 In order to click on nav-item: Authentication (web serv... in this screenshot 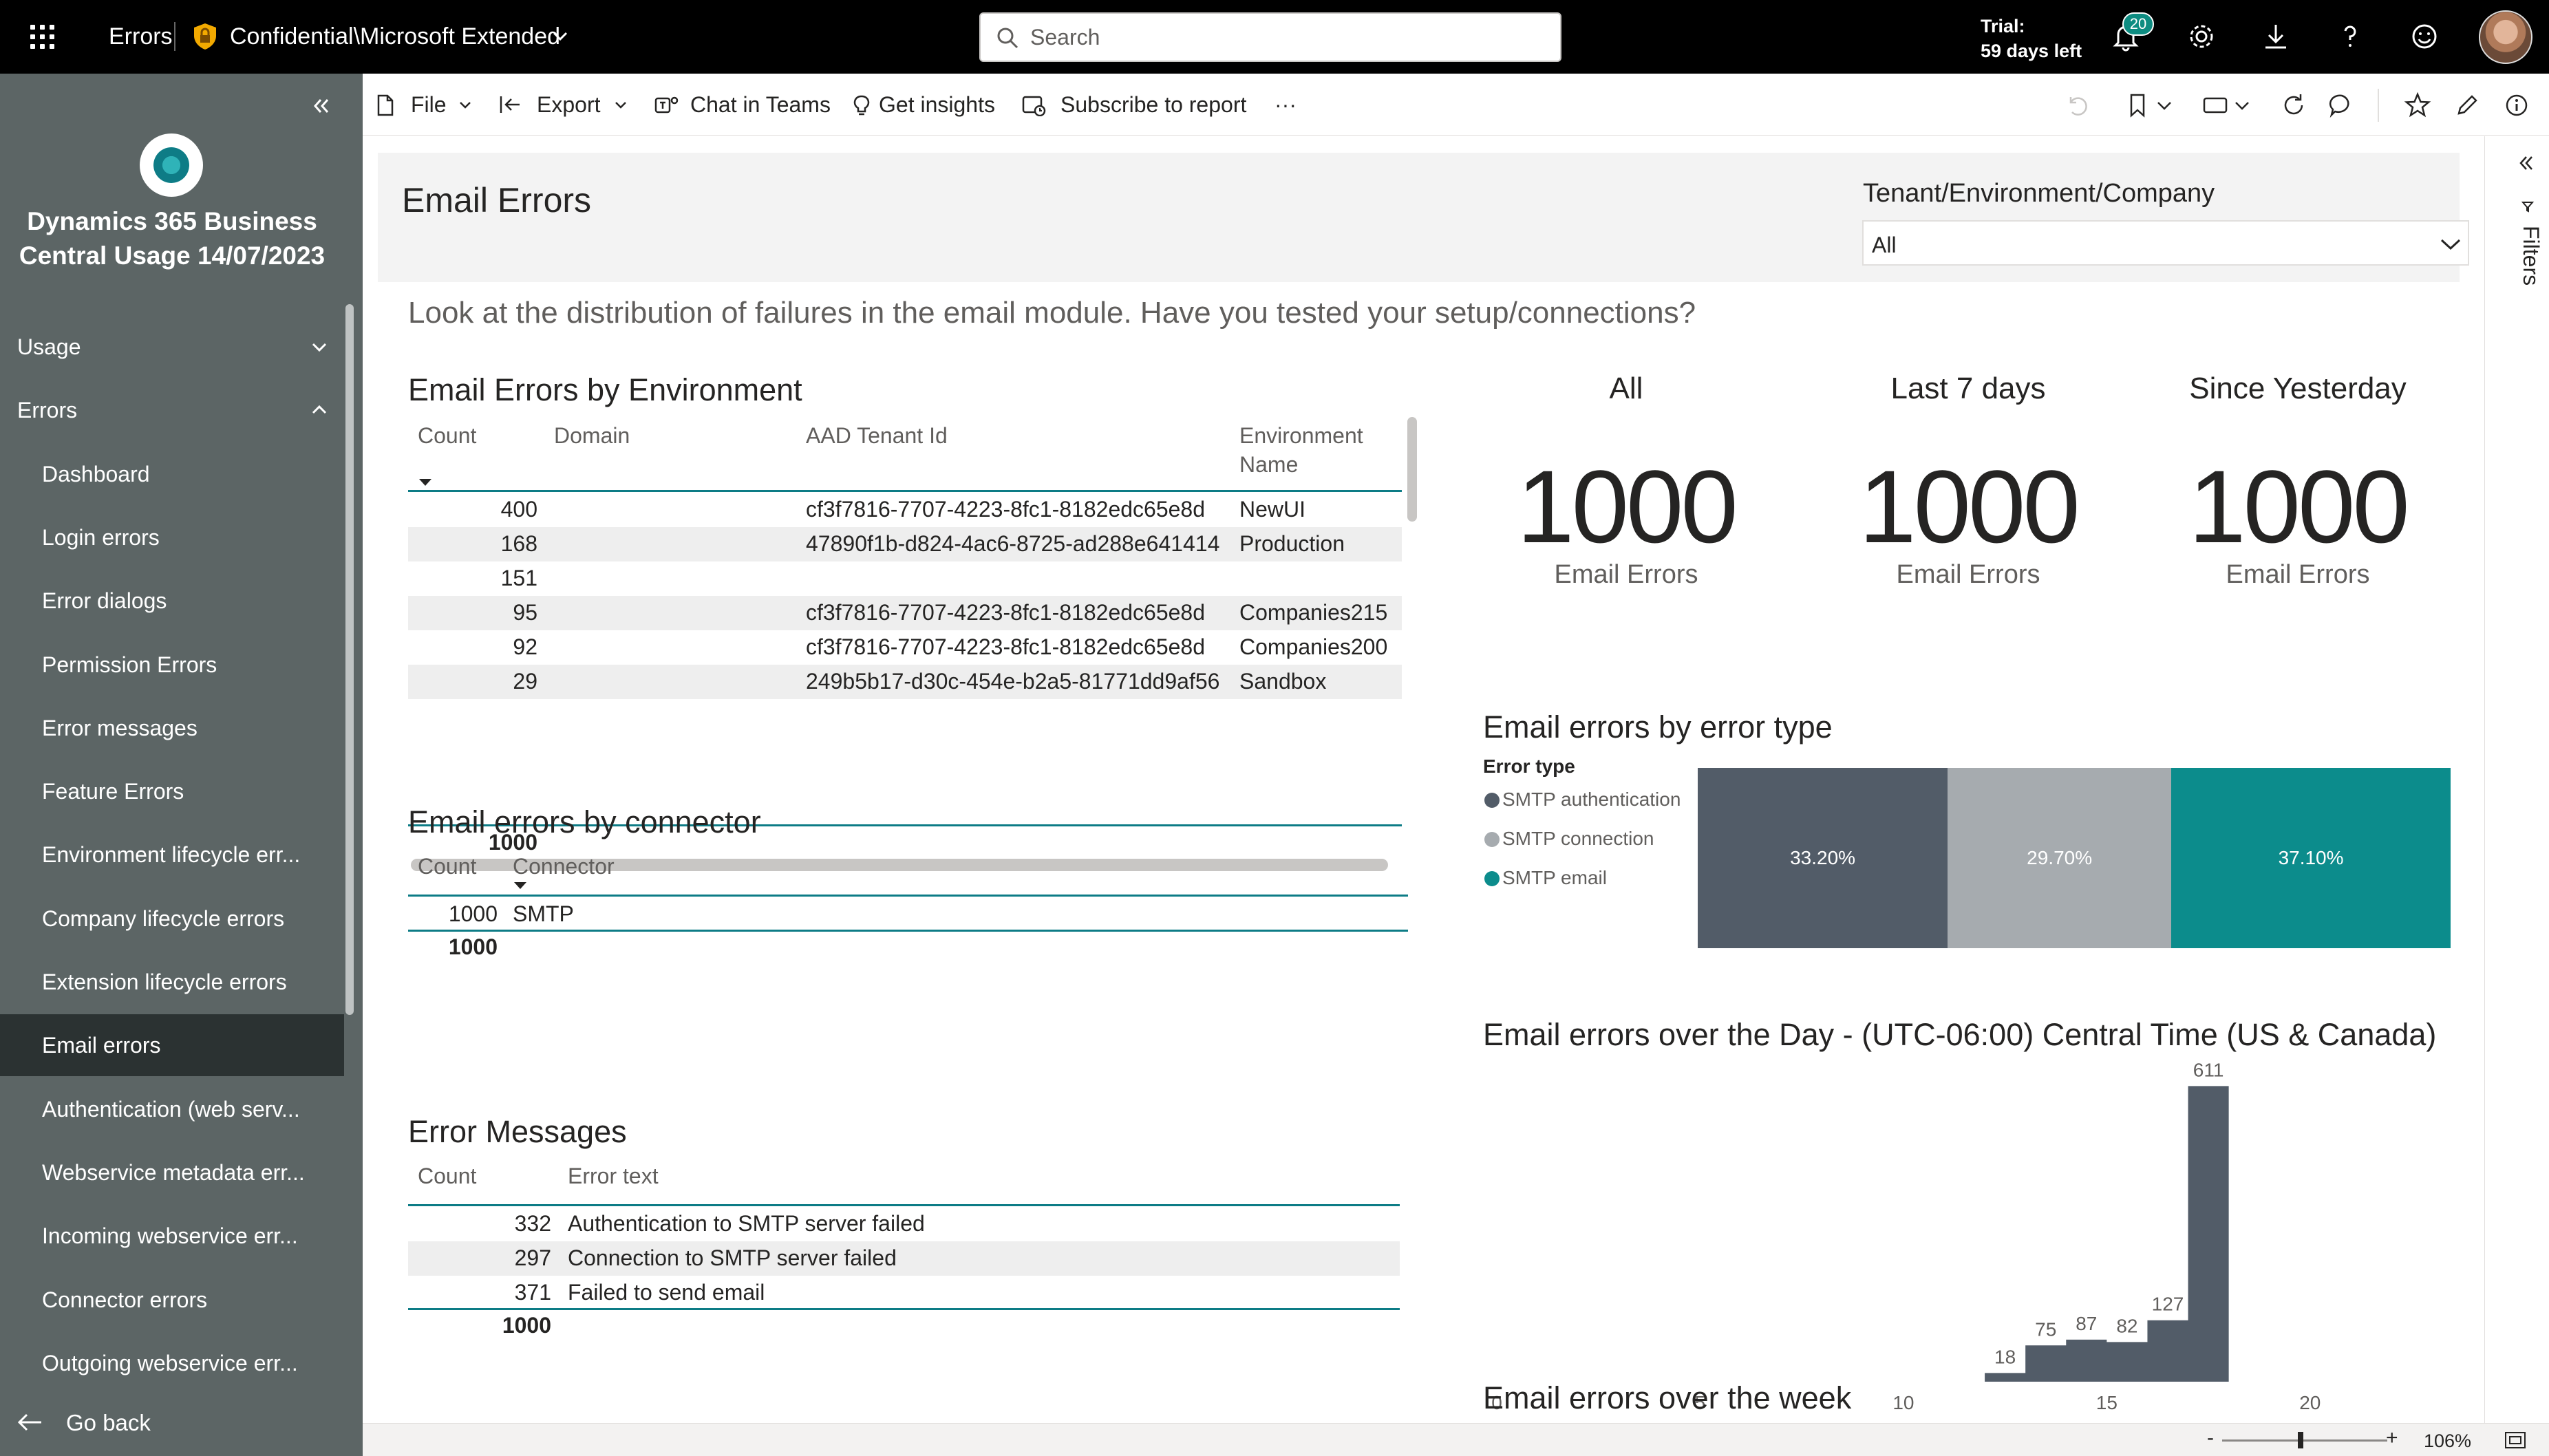, I will do `click(172, 1109)`.